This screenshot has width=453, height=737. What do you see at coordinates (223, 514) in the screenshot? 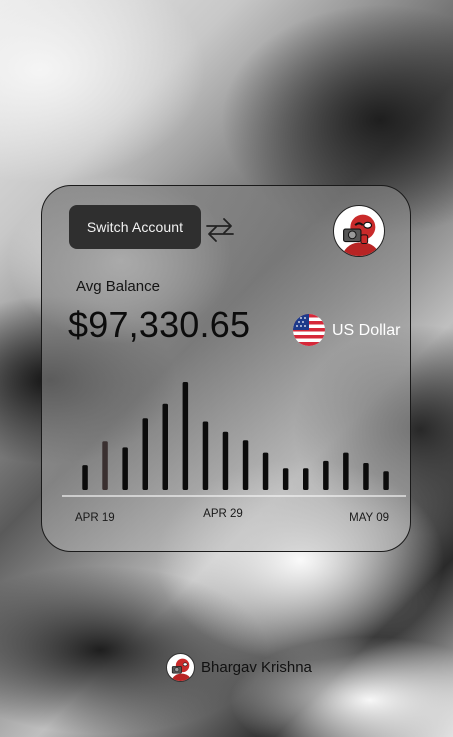
I see `chart-tick-label: APR 29` at bounding box center [223, 514].